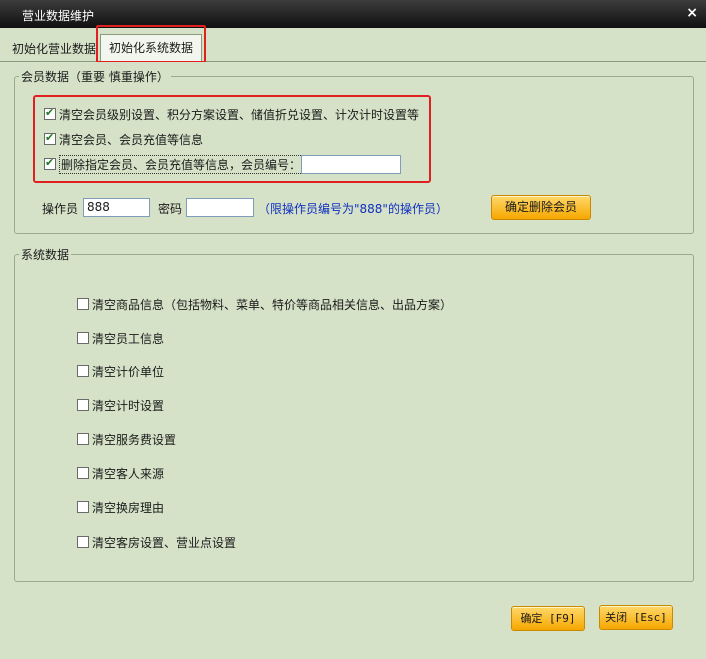 This screenshot has height=659, width=706. I want to click on operator-label: 操作员, so click(60, 209).